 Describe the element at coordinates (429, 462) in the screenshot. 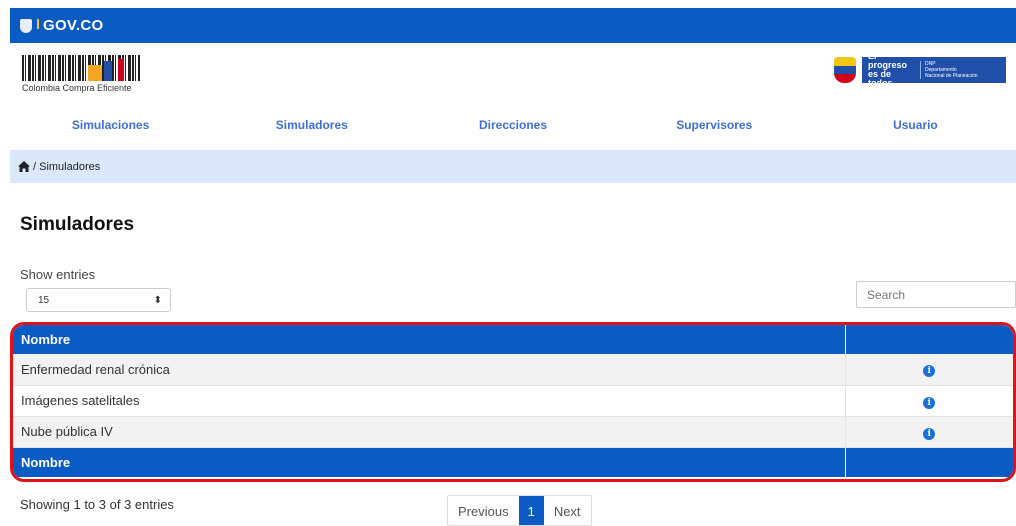

I see `column-footer-nombre: Nombre` at that location.